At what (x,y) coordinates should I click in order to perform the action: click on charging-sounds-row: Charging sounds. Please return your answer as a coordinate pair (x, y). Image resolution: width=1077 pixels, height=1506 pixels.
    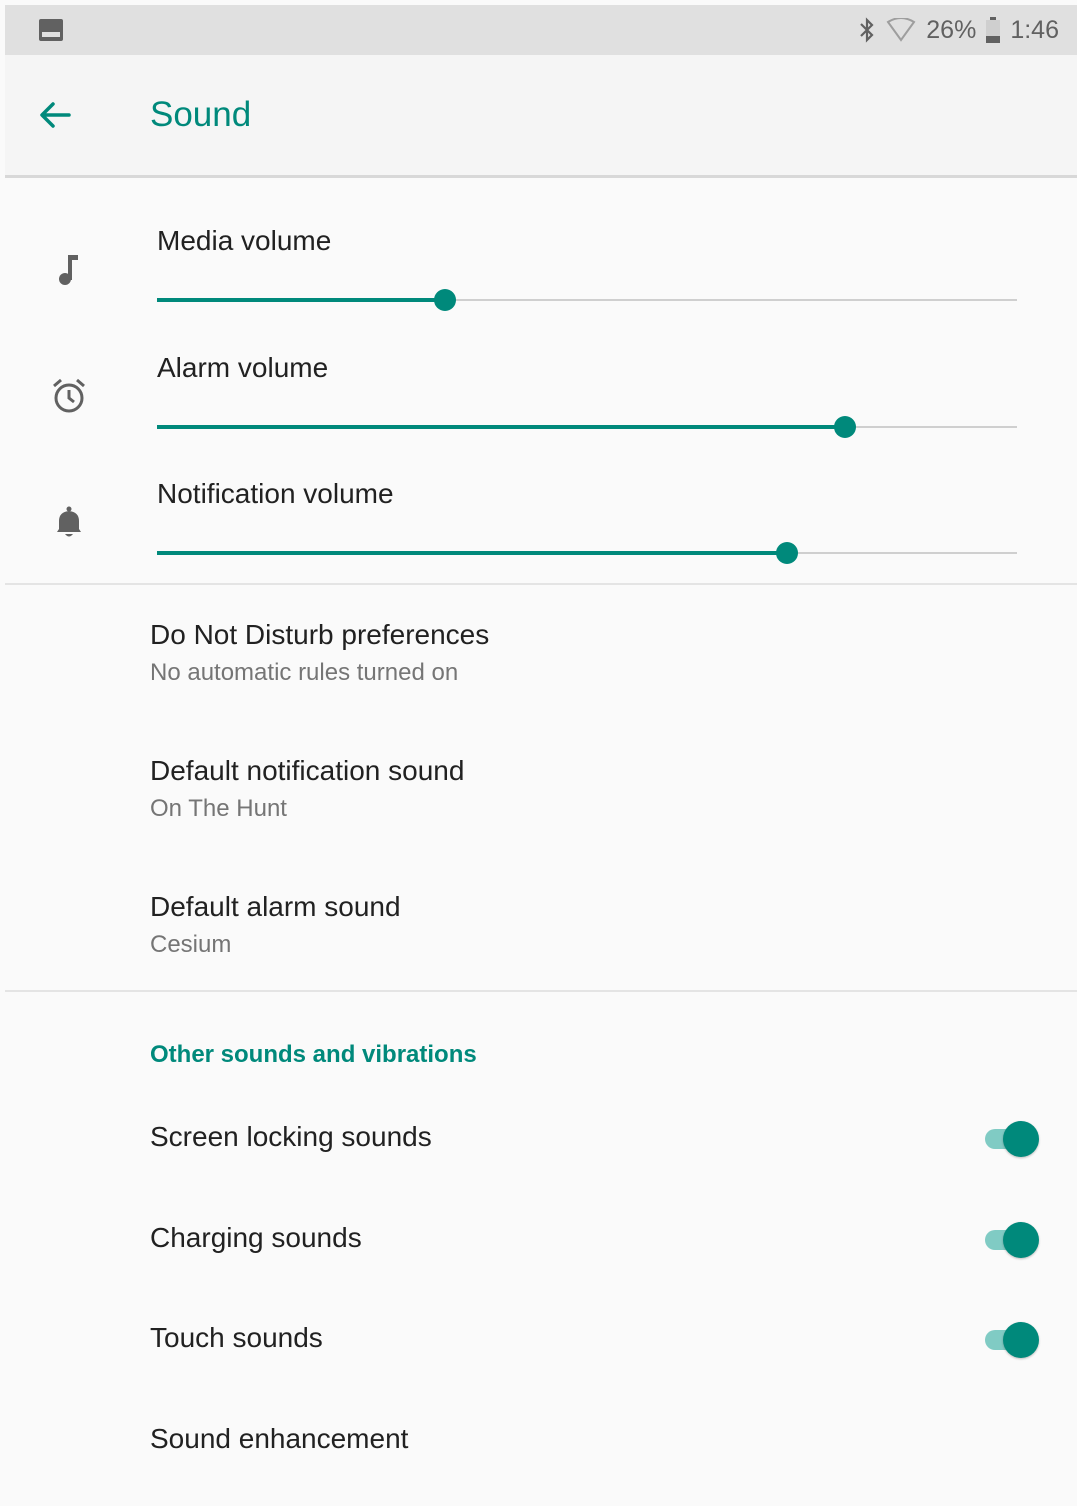
    Looking at the image, I should click on (541, 1238).